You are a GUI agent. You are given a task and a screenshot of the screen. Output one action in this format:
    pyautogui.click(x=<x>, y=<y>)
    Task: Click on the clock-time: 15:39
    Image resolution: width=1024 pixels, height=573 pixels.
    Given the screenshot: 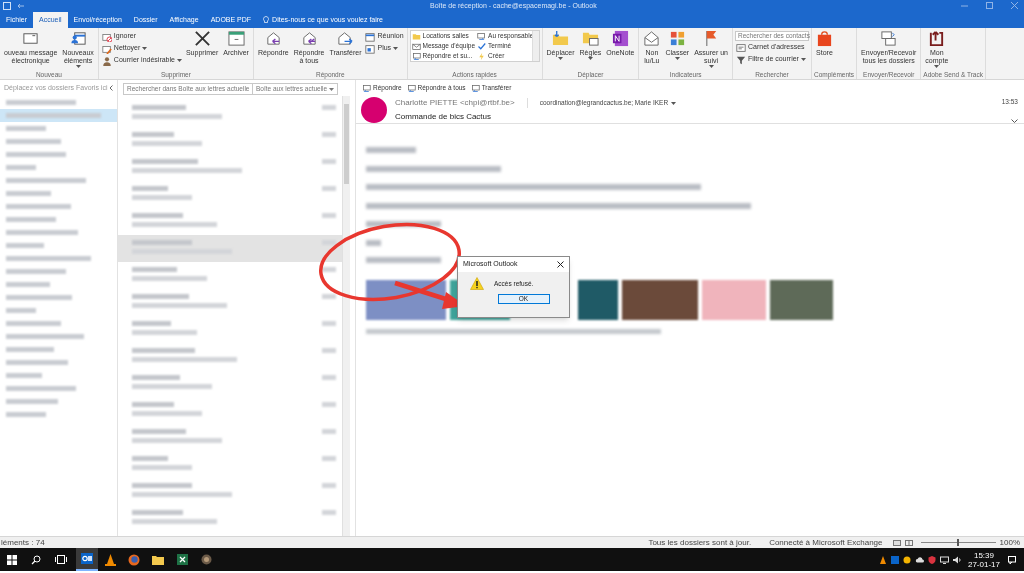 What is the action you would take?
    pyautogui.click(x=983, y=555)
    